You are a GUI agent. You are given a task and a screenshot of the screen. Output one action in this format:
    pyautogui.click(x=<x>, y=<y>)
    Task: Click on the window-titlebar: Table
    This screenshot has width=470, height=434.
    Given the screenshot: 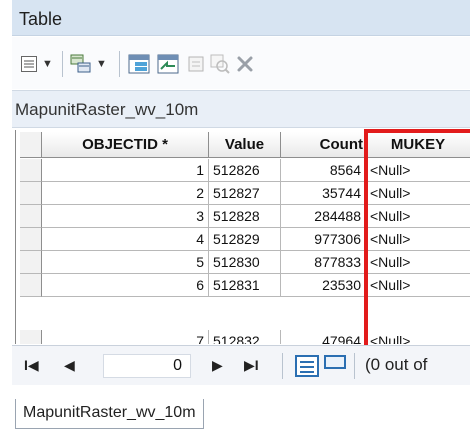 What is the action you would take?
    pyautogui.click(x=241, y=18)
    